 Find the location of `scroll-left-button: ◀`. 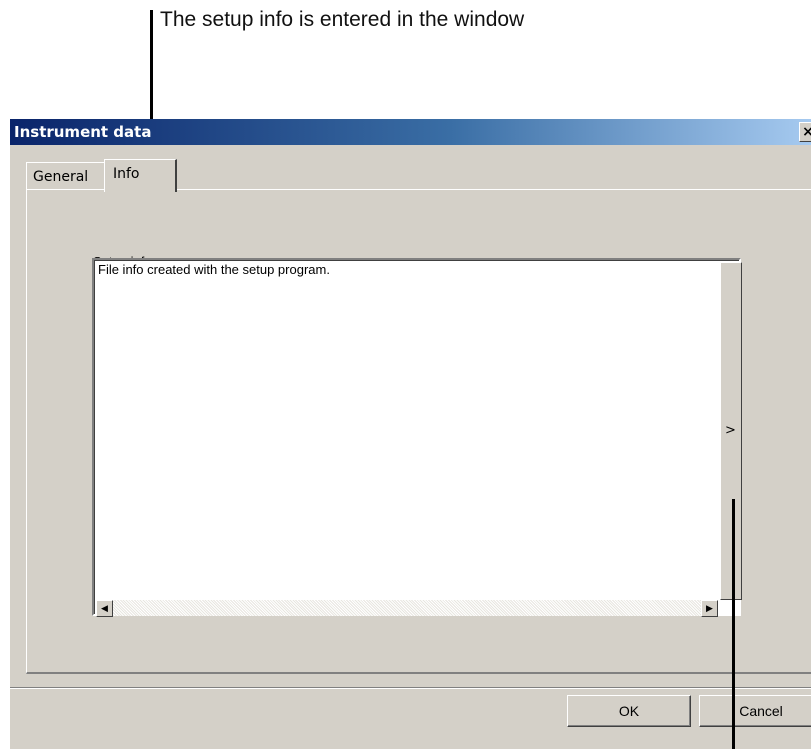

scroll-left-button: ◀ is located at coordinates (104, 608).